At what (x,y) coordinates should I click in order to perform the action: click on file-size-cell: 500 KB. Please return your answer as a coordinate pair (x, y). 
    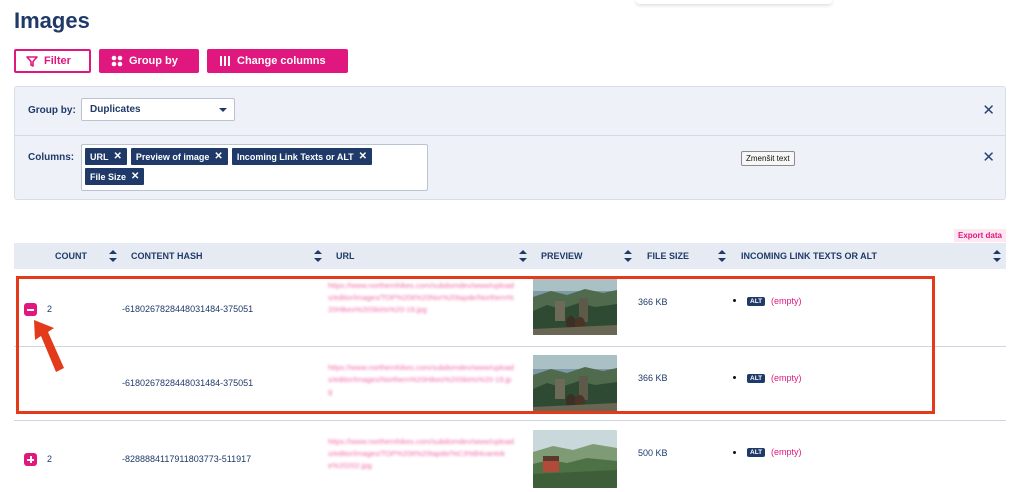
    Looking at the image, I should click on (653, 453).